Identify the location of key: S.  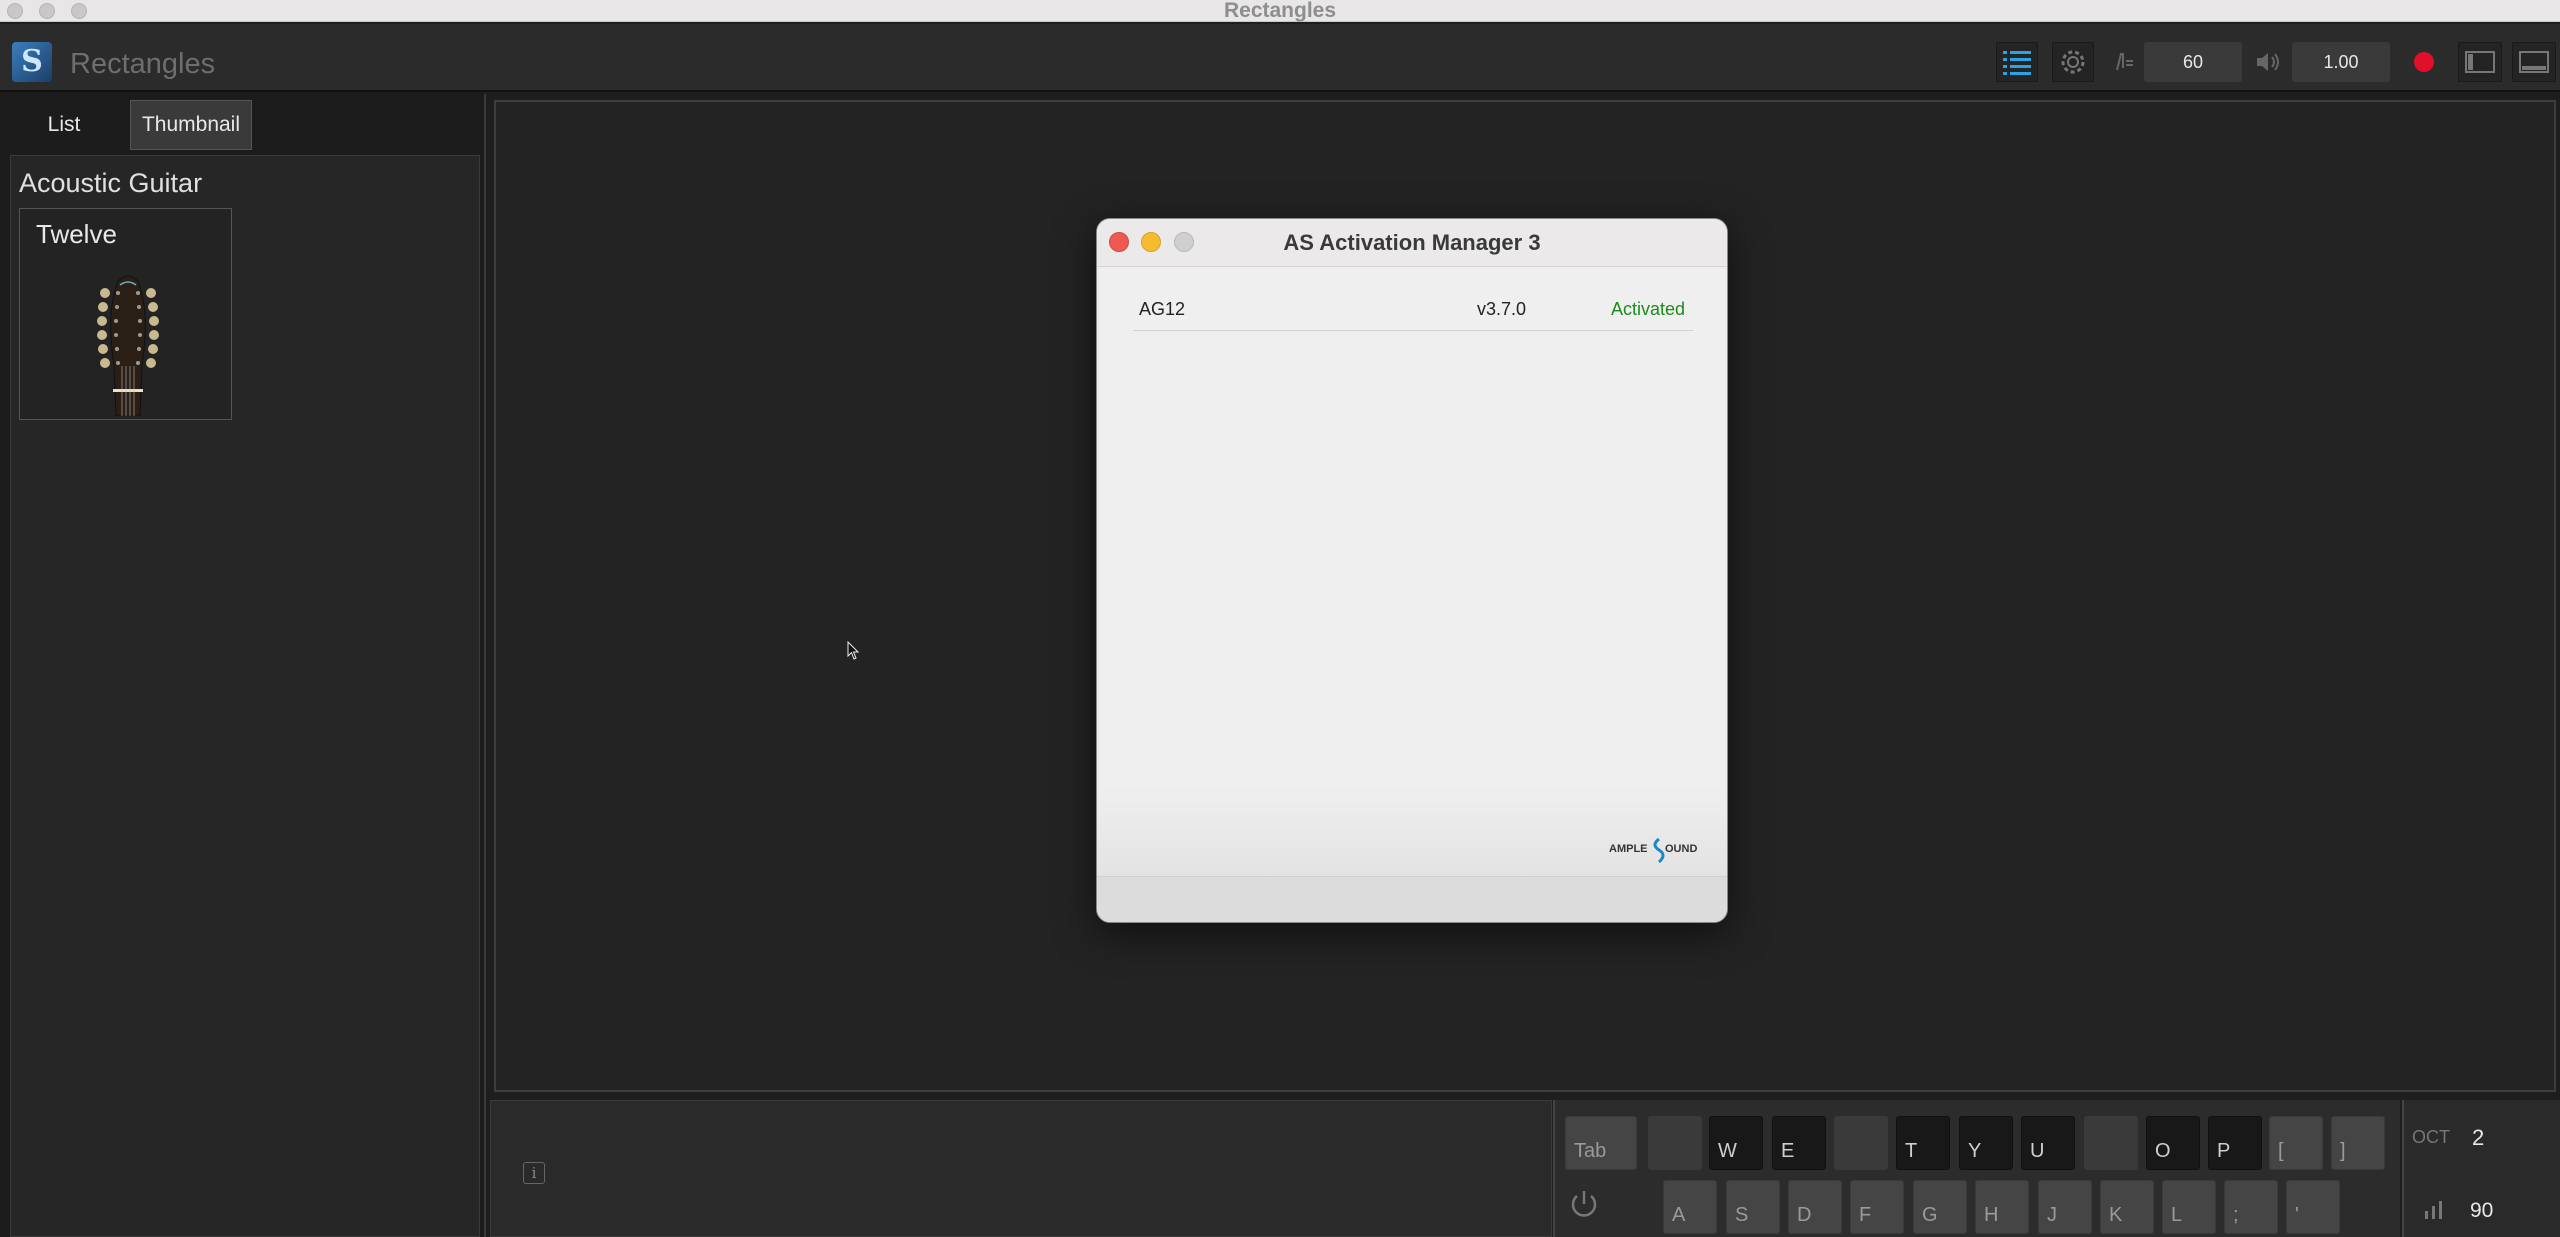
(1753, 1207).